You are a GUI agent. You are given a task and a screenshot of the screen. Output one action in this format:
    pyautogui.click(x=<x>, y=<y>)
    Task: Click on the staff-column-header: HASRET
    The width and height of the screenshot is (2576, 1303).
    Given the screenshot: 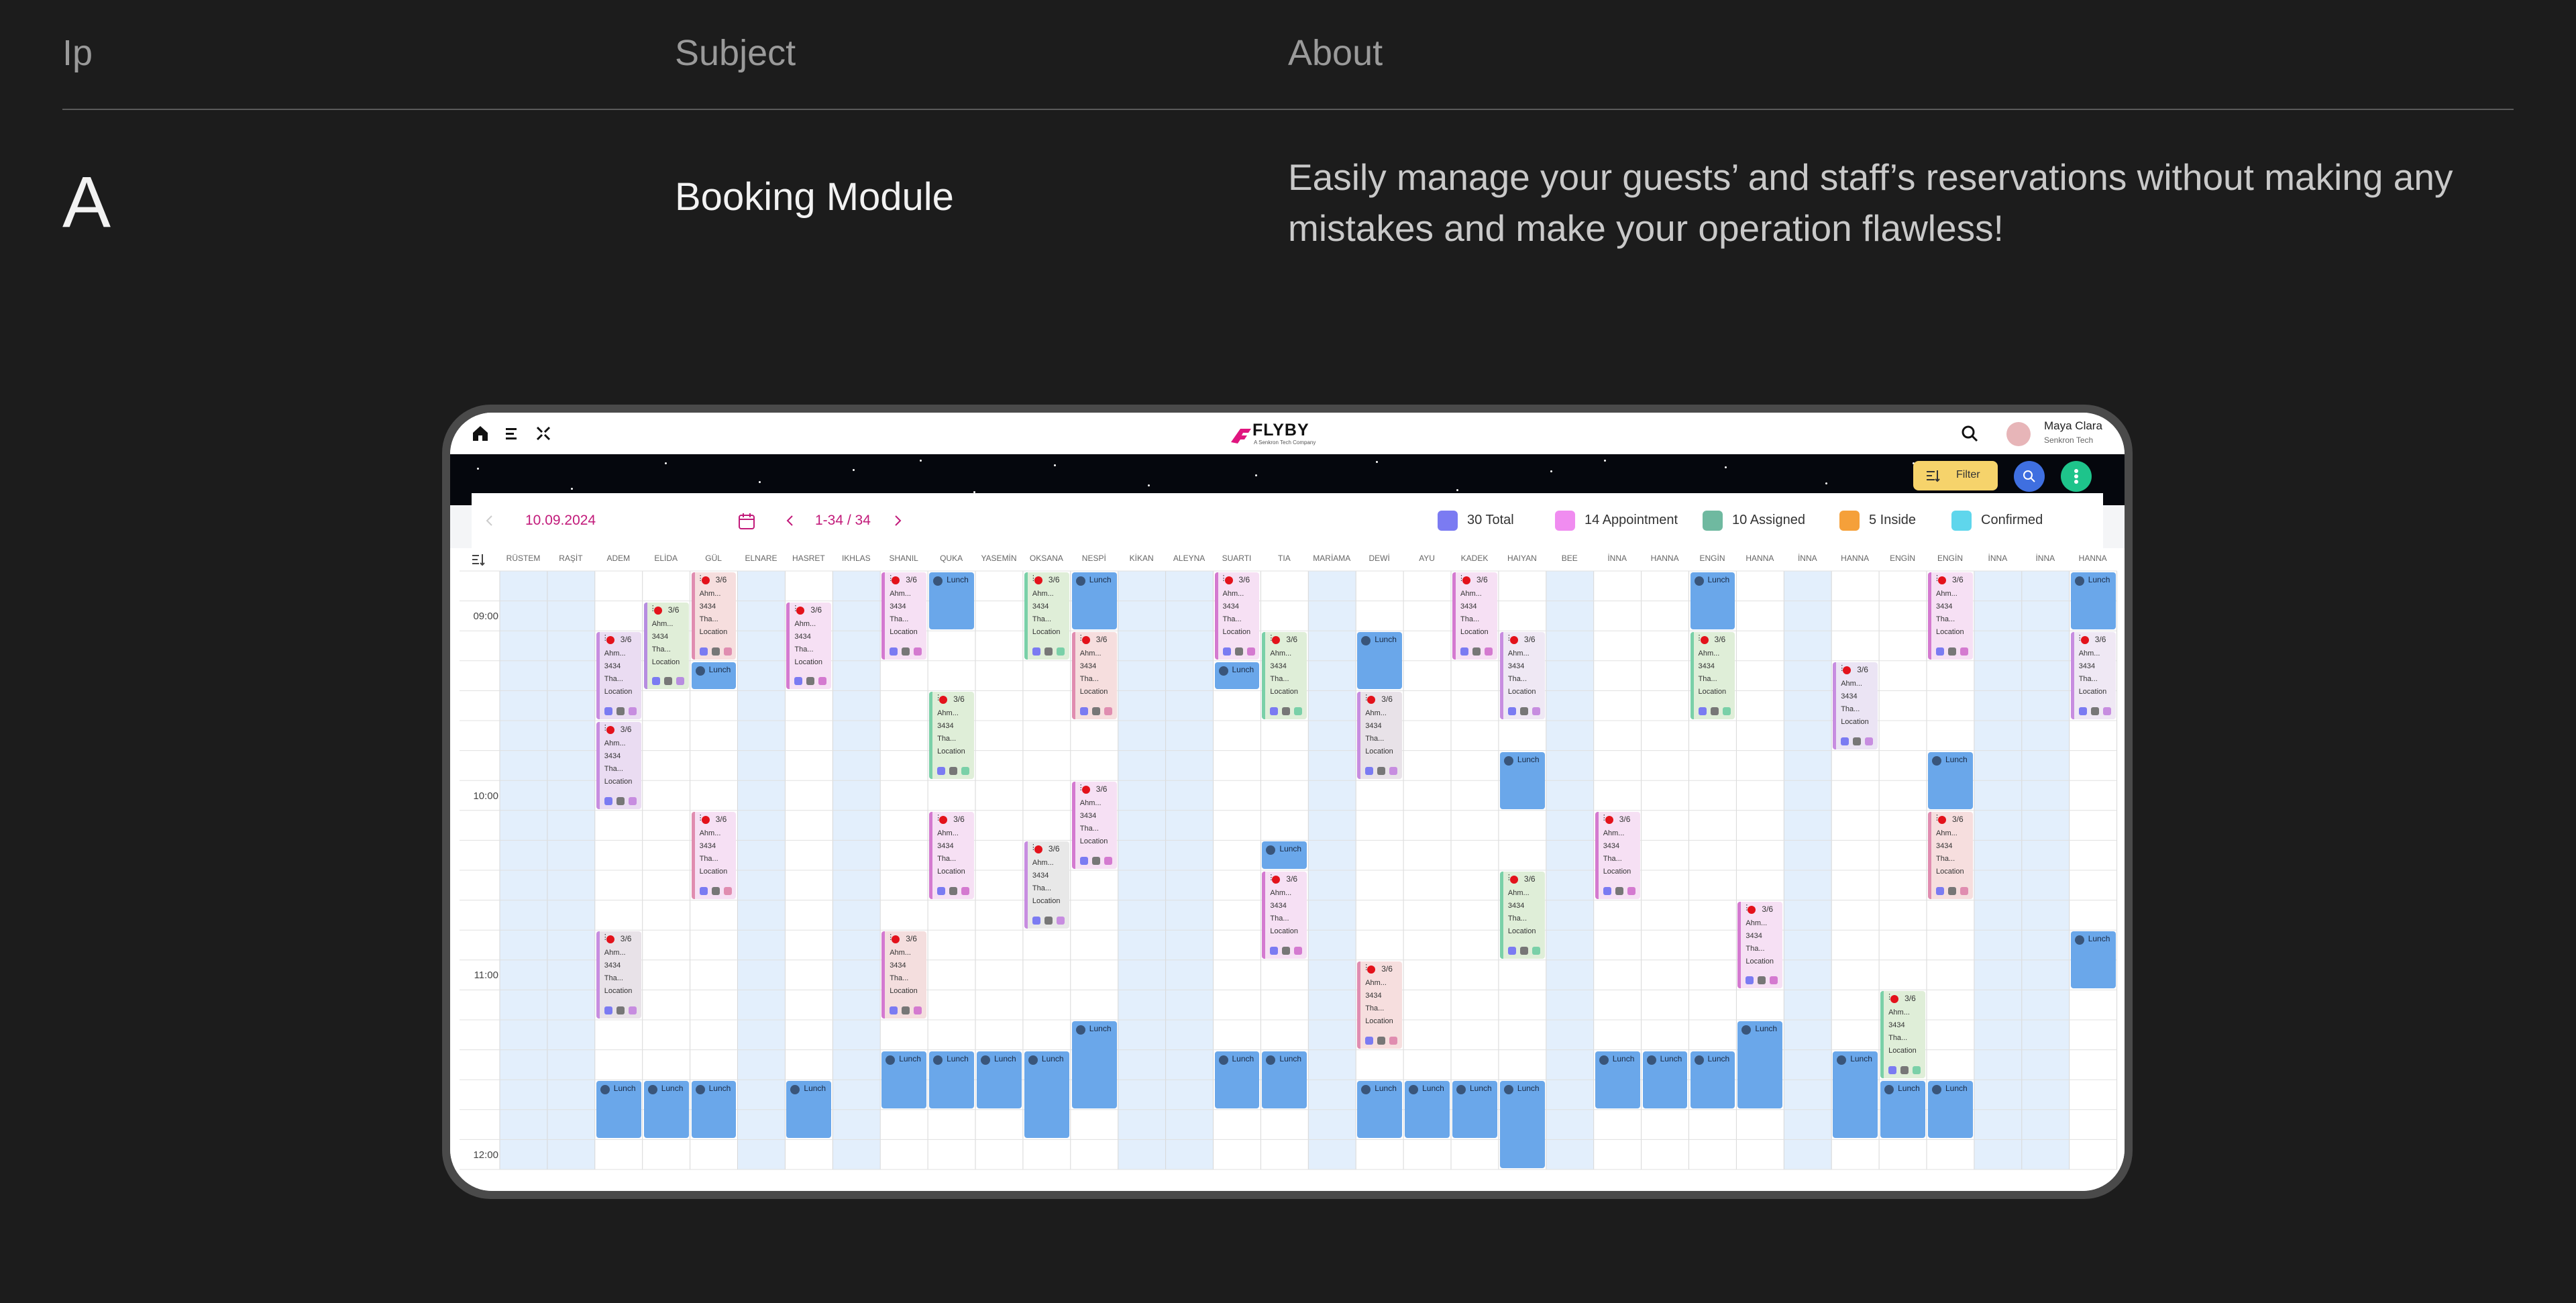 What is the action you would take?
    pyautogui.click(x=808, y=558)
    